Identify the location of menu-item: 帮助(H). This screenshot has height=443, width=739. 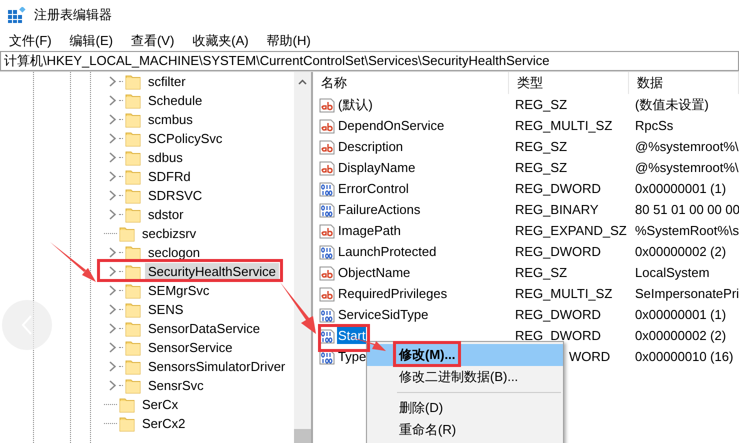
(289, 41).